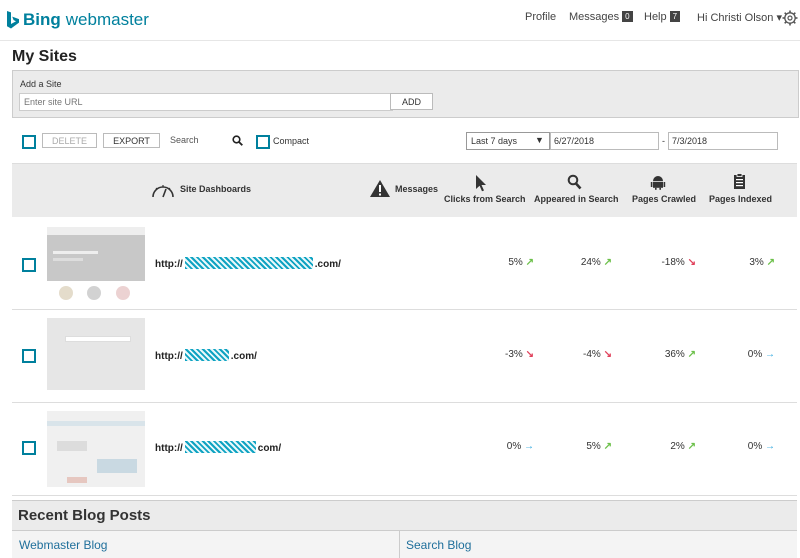 This screenshot has height=558, width=800. Describe the element at coordinates (690, 141) in the screenshot. I see `end-date-value: 7/3/2018` at that location.